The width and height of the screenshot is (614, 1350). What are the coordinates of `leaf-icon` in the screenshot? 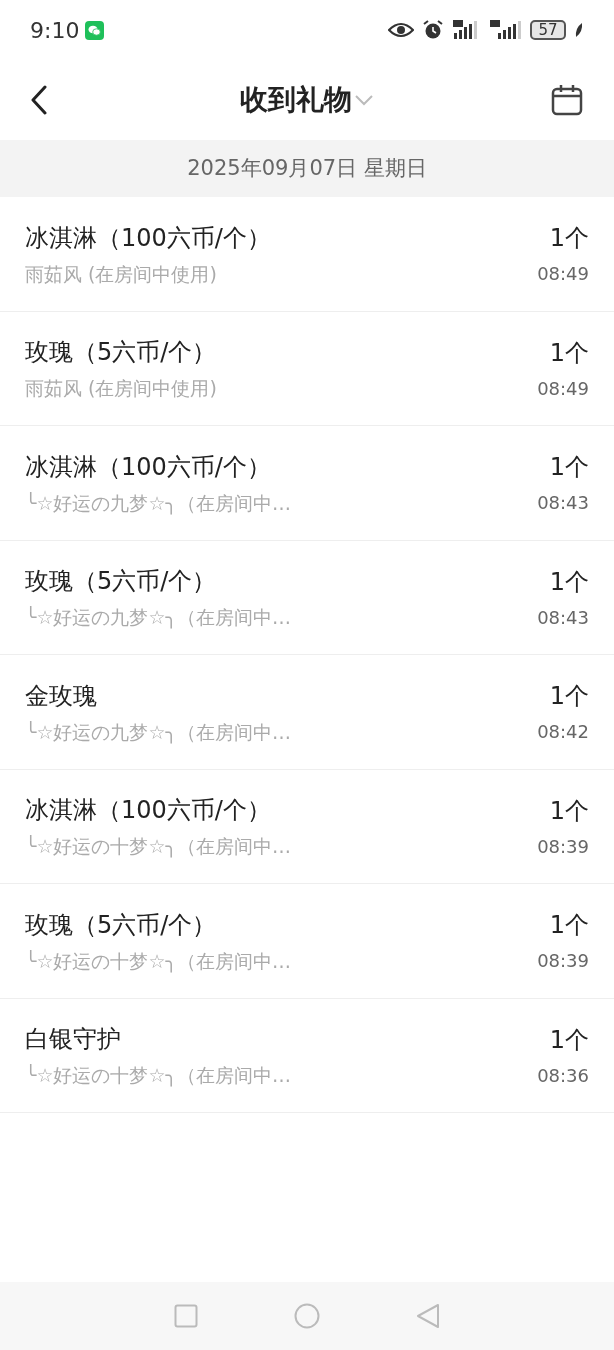 It's located at (579, 30).